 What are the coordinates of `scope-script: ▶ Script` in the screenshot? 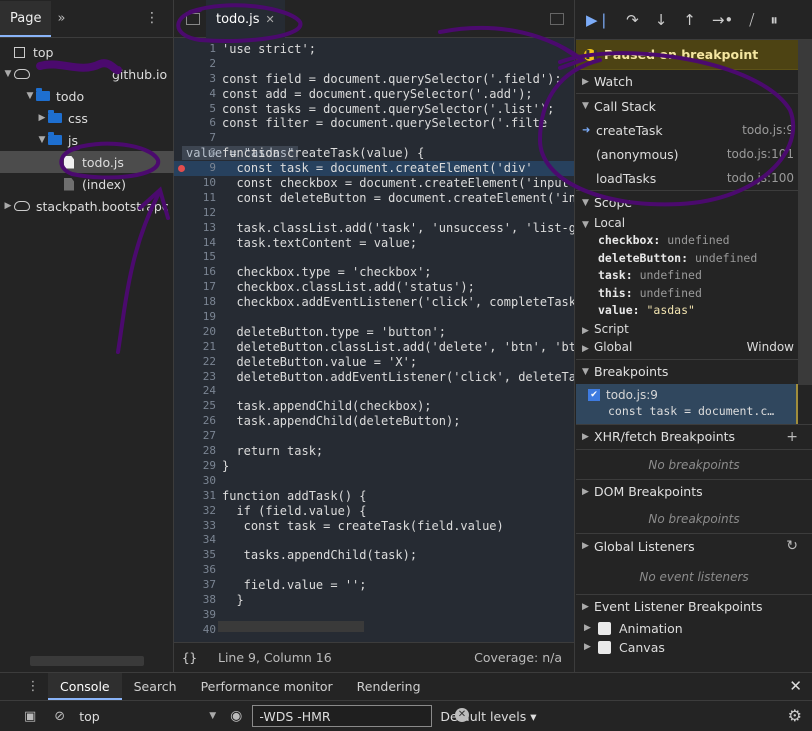 It's located at (694, 329).